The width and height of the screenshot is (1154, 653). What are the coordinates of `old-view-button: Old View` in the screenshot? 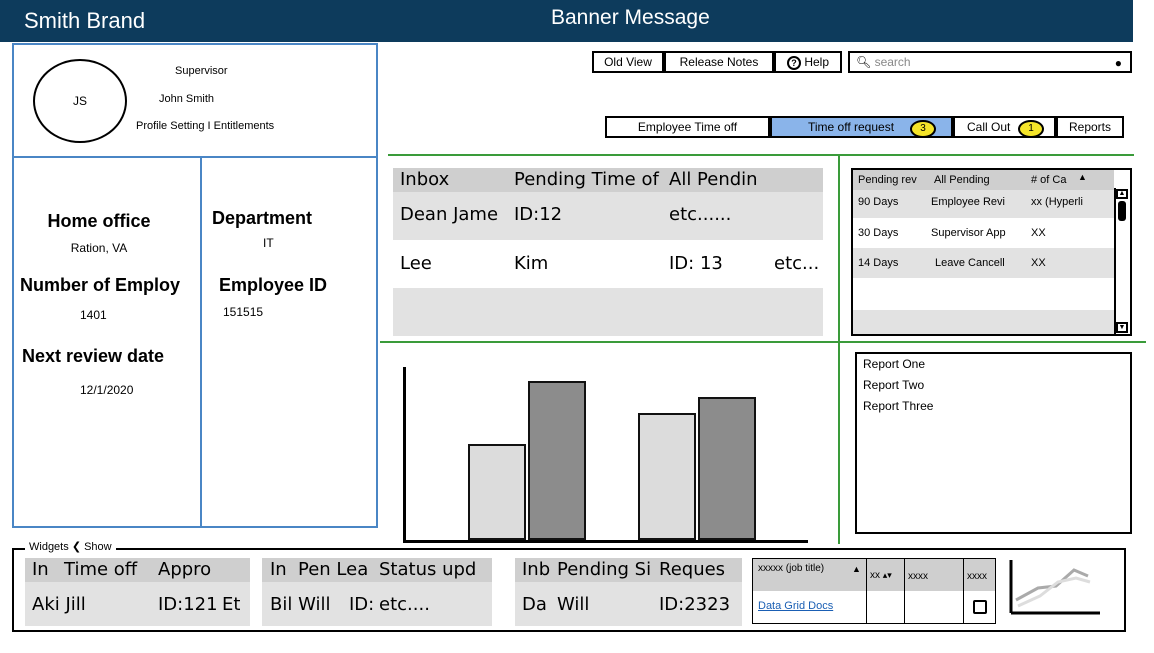 It's located at (628, 62).